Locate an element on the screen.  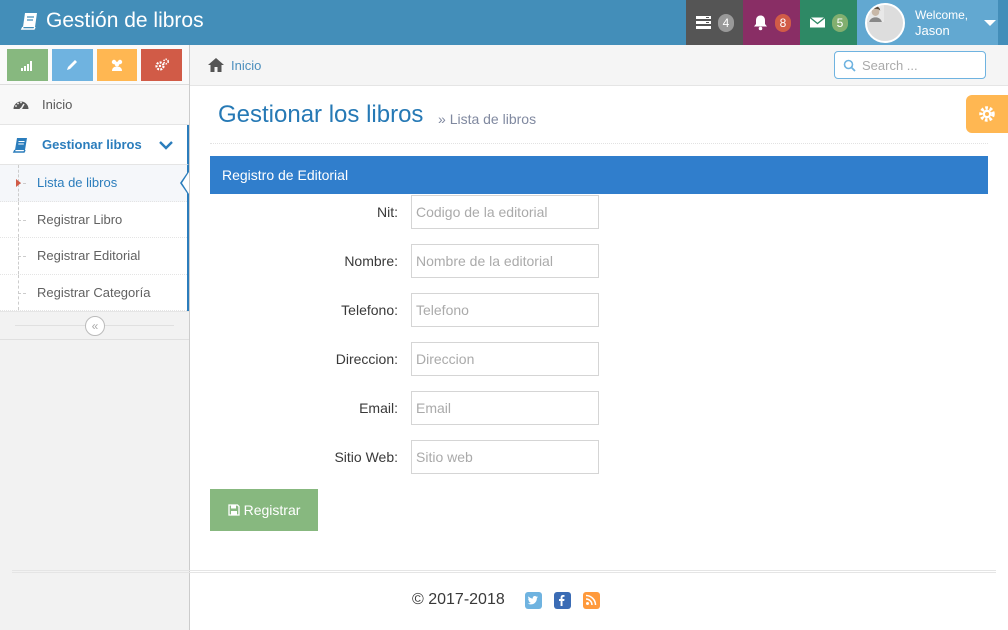
submenu-item-registrar-categoria: Registrar Categoría is located at coordinates (93, 292).